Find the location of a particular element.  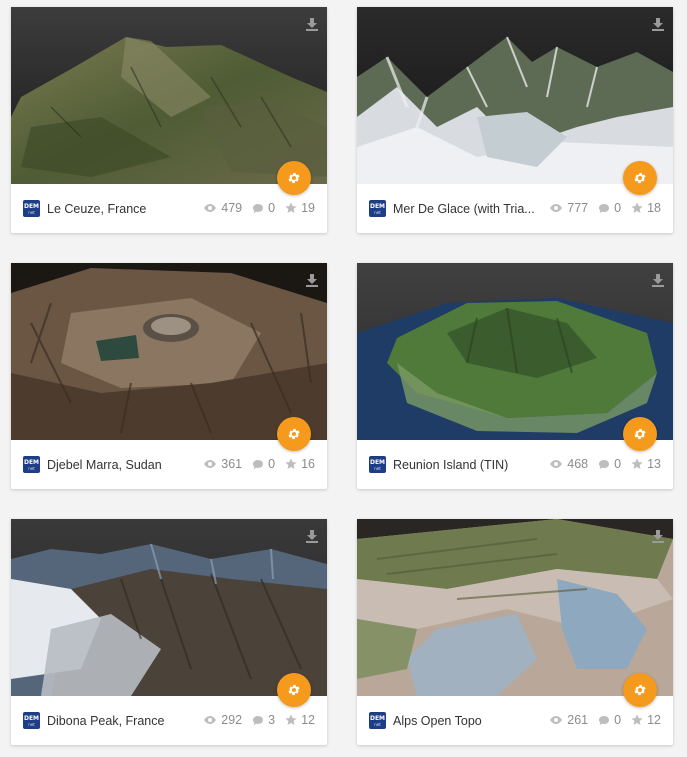

card-footer: DEM net Alps Open Topo 261 0 12 is located at coordinates (515, 720).